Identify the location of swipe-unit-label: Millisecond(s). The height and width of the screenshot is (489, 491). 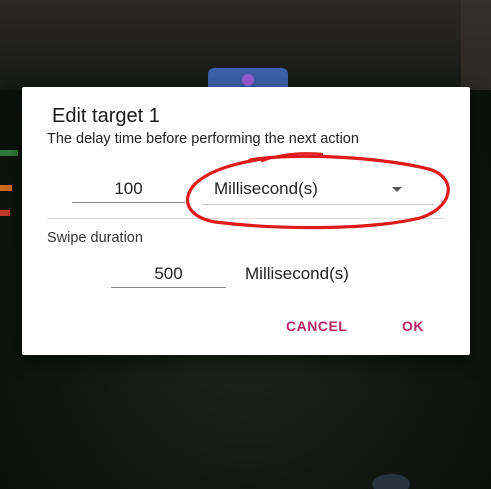
(297, 273).